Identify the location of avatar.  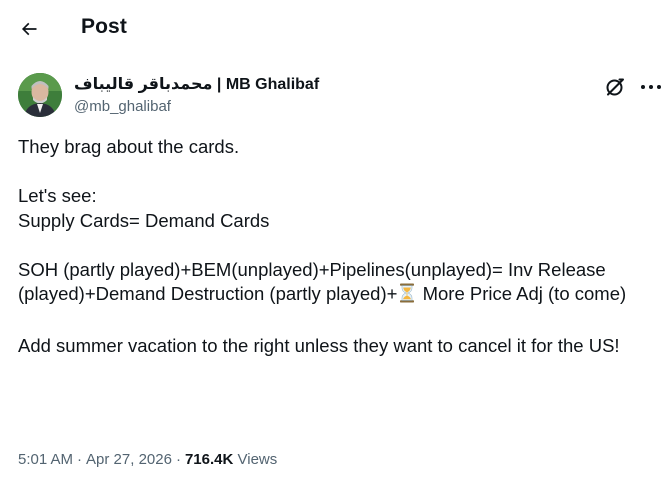
(40, 95).